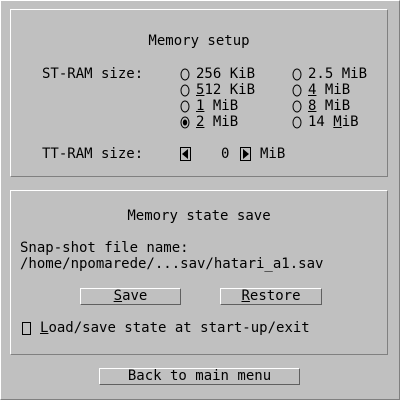  I want to click on save-button-label: Save, so click(130, 296).